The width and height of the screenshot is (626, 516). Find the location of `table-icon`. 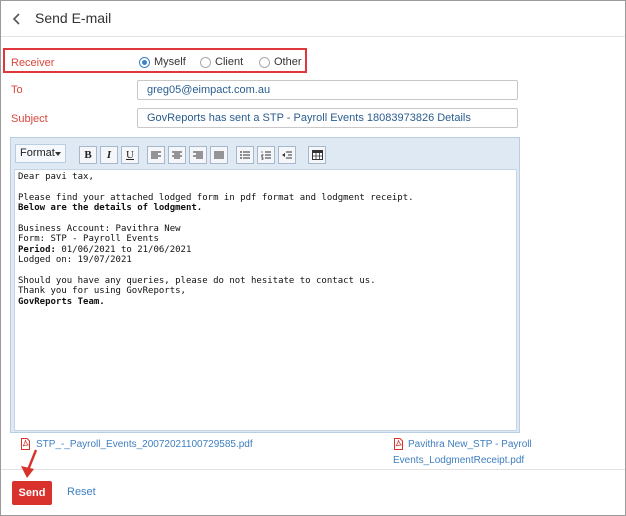

table-icon is located at coordinates (317, 155).